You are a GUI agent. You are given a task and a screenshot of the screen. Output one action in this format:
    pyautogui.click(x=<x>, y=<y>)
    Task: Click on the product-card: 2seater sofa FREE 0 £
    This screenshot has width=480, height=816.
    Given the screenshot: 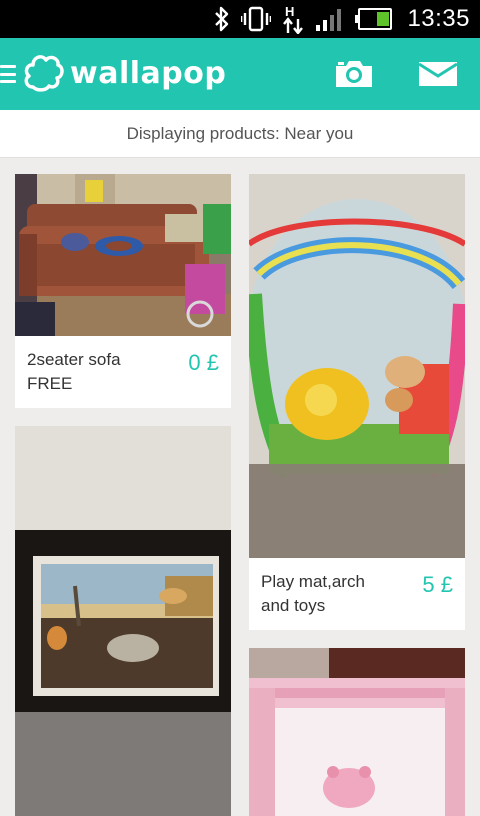 What is the action you would take?
    pyautogui.click(x=123, y=291)
    